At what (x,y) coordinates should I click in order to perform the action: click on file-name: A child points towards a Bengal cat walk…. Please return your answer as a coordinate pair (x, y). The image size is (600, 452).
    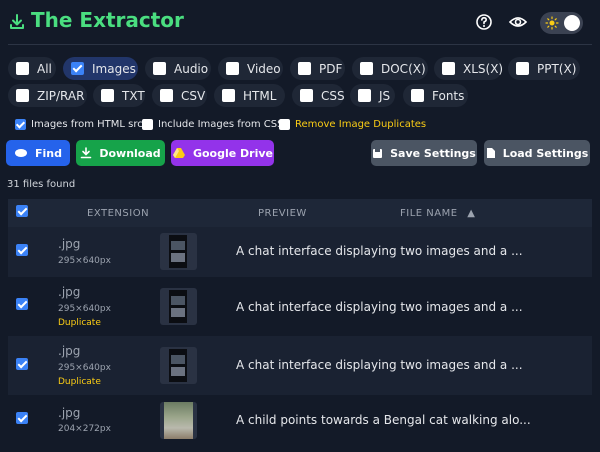
    Looking at the image, I should click on (383, 420).